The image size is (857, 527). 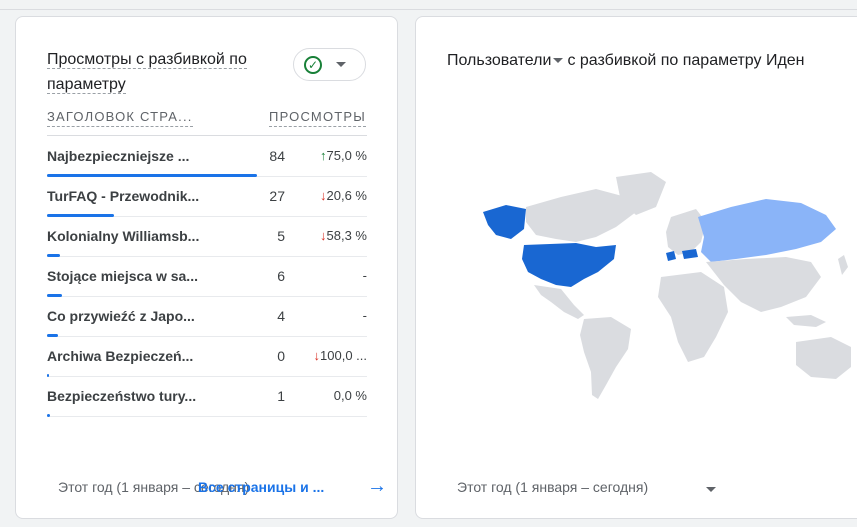 What do you see at coordinates (823, 358) in the screenshot?
I see `map-country-australia` at bounding box center [823, 358].